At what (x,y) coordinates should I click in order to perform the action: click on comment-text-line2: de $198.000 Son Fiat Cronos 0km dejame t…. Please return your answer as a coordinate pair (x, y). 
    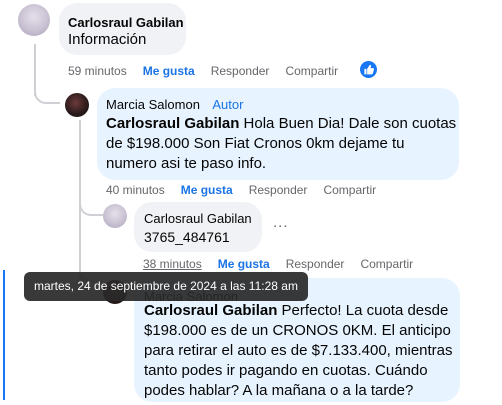
    Looking at the image, I should click on (255, 143).